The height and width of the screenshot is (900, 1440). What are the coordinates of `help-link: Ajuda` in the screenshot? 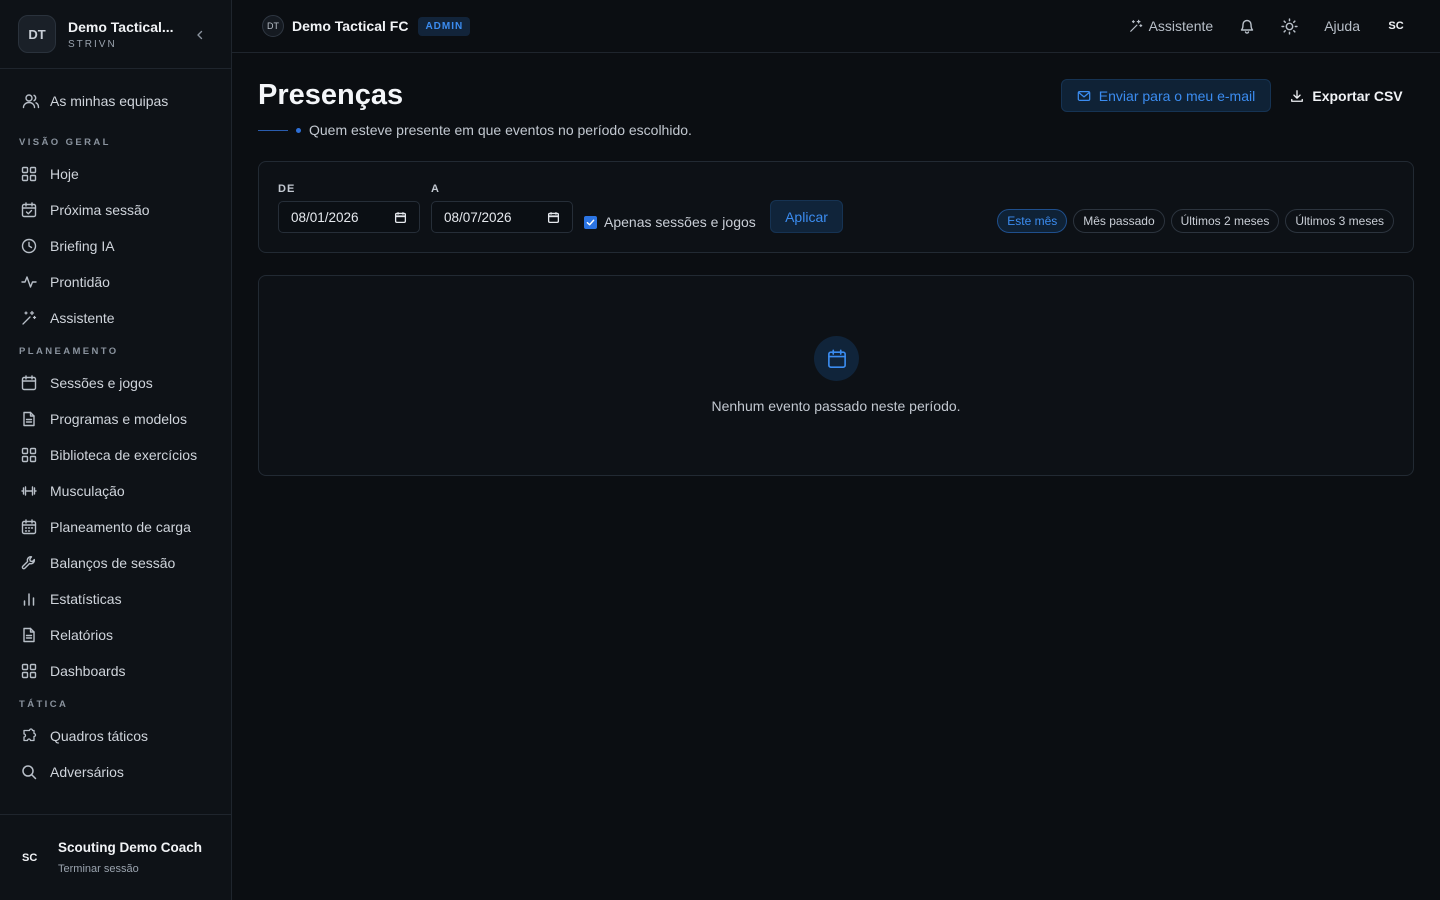 It's located at (1342, 26).